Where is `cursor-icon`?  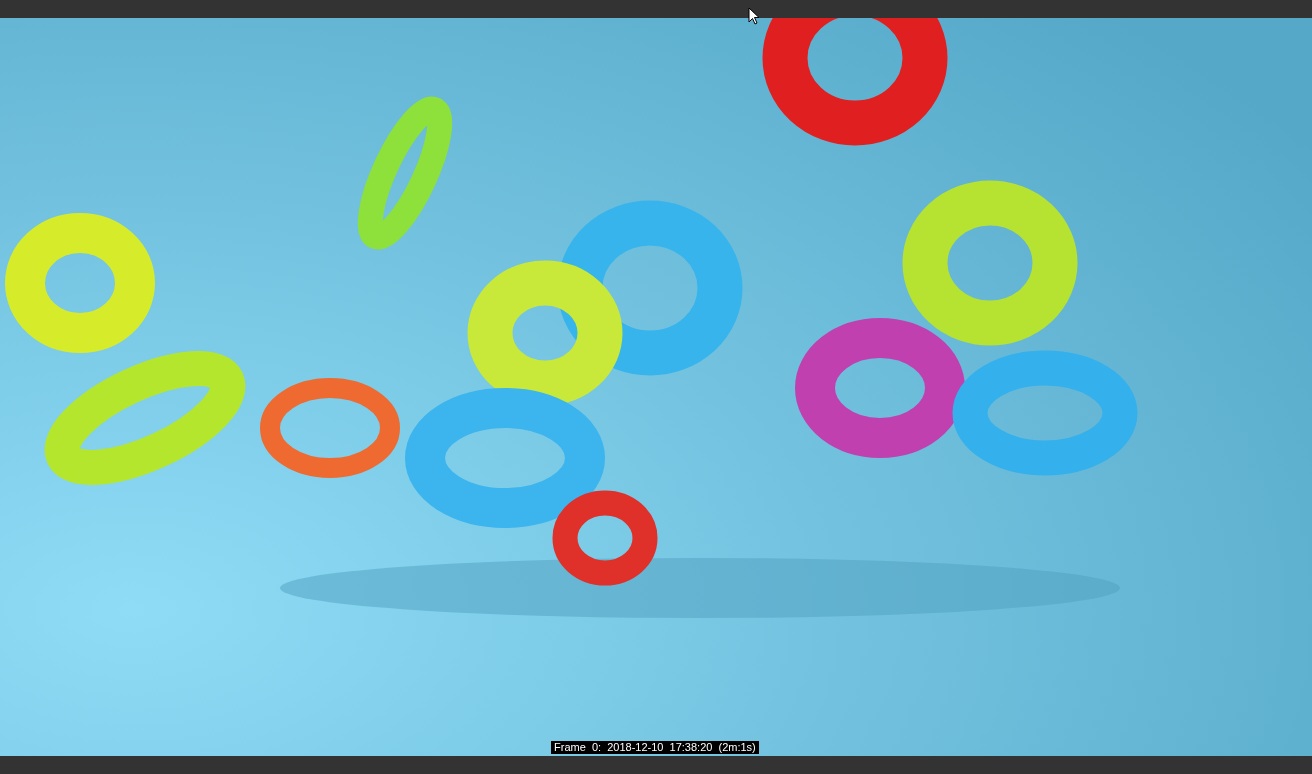 cursor-icon is located at coordinates (754, 16).